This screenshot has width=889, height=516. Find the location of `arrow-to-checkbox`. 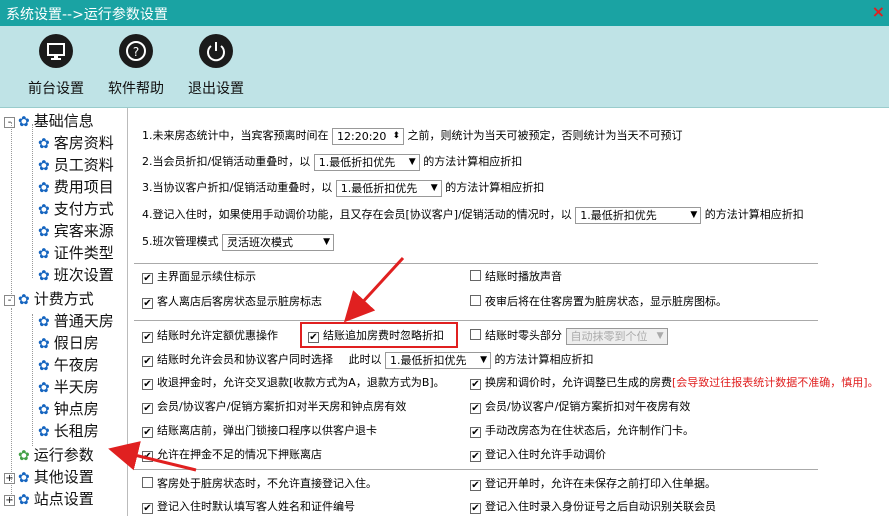

arrow-to-checkbox is located at coordinates (374, 289).